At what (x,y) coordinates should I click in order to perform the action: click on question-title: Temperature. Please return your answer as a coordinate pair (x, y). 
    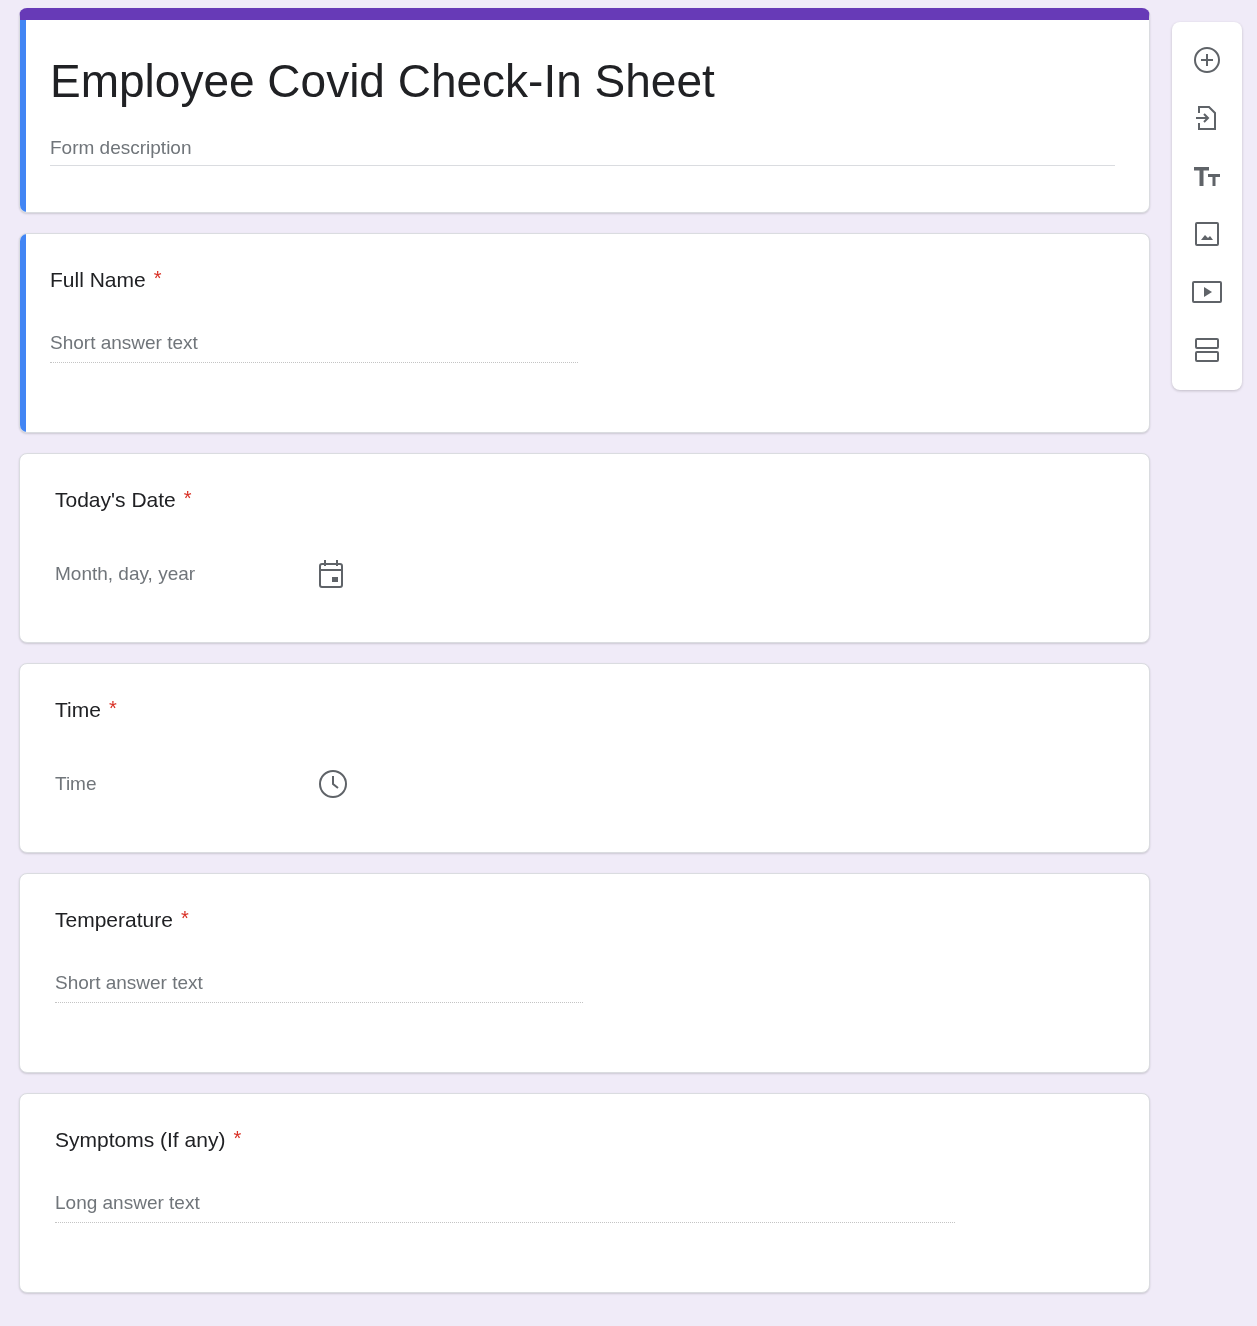
    Looking at the image, I should click on (114, 920).